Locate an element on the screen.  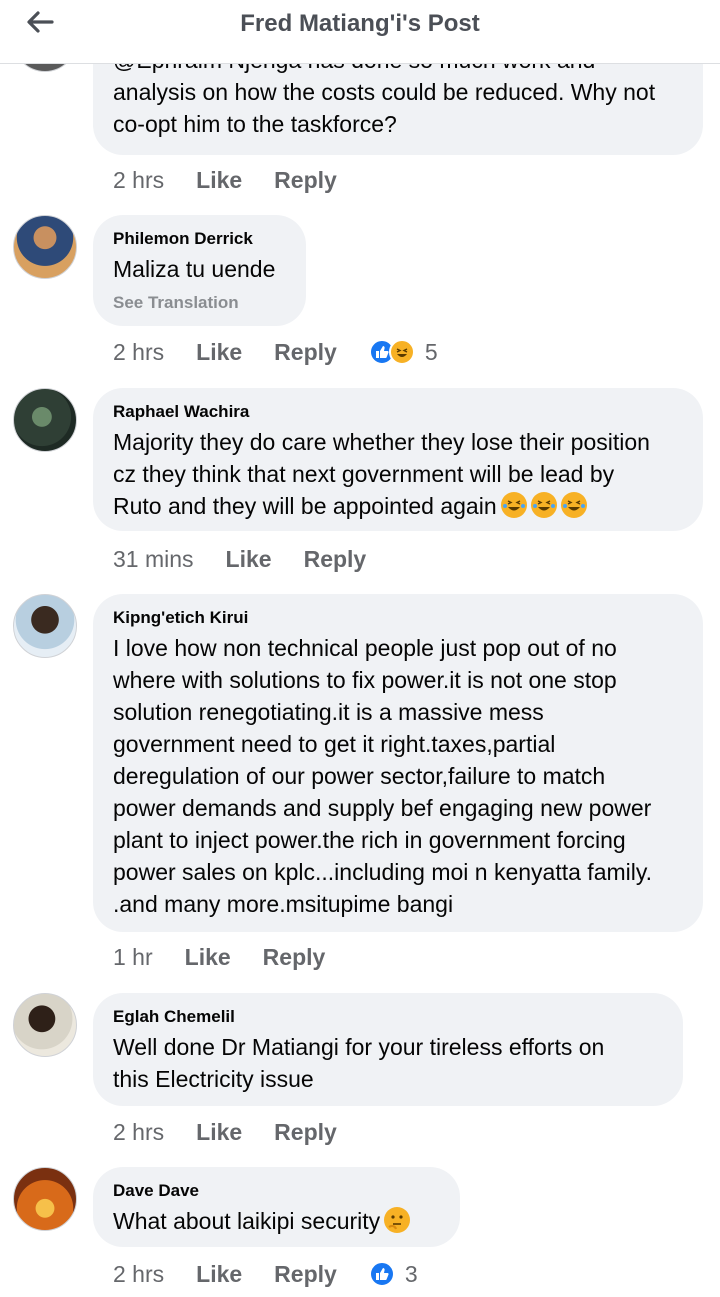
thinking-face-emoji is located at coordinates (397, 1220).